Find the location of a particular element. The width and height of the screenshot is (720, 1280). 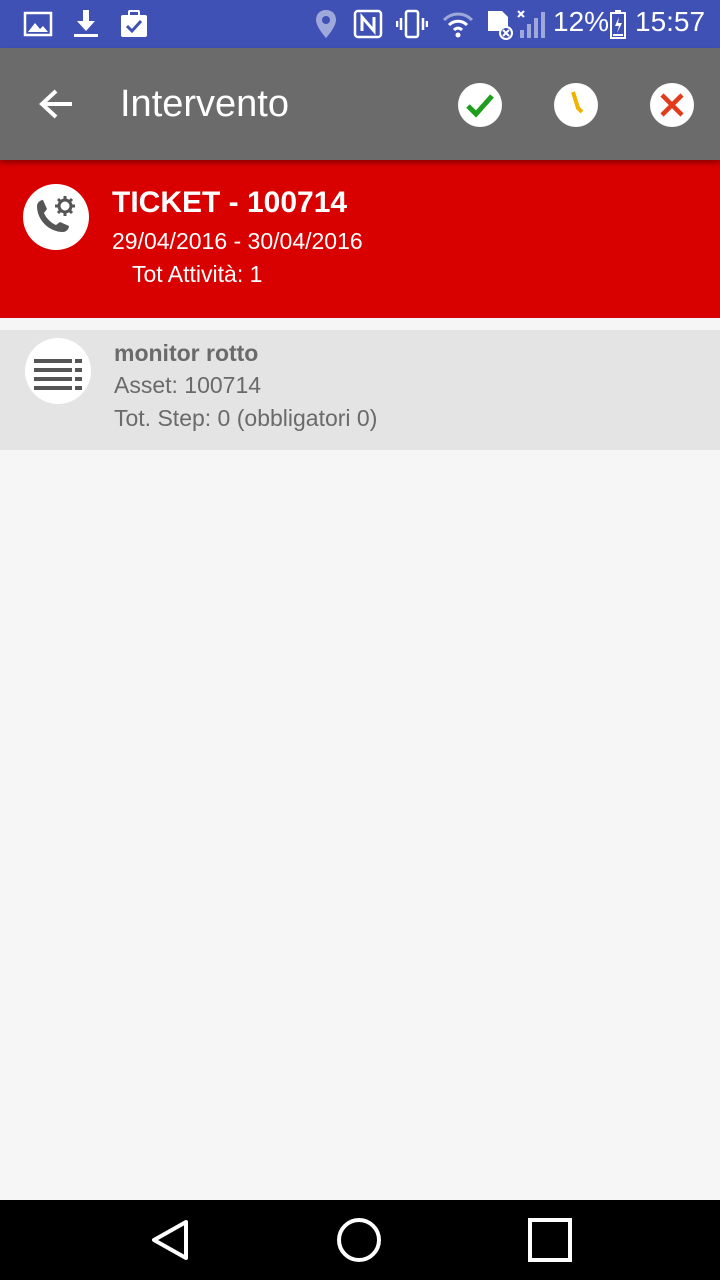

ticket-title: TICKET - 100714 is located at coordinates (230, 202).